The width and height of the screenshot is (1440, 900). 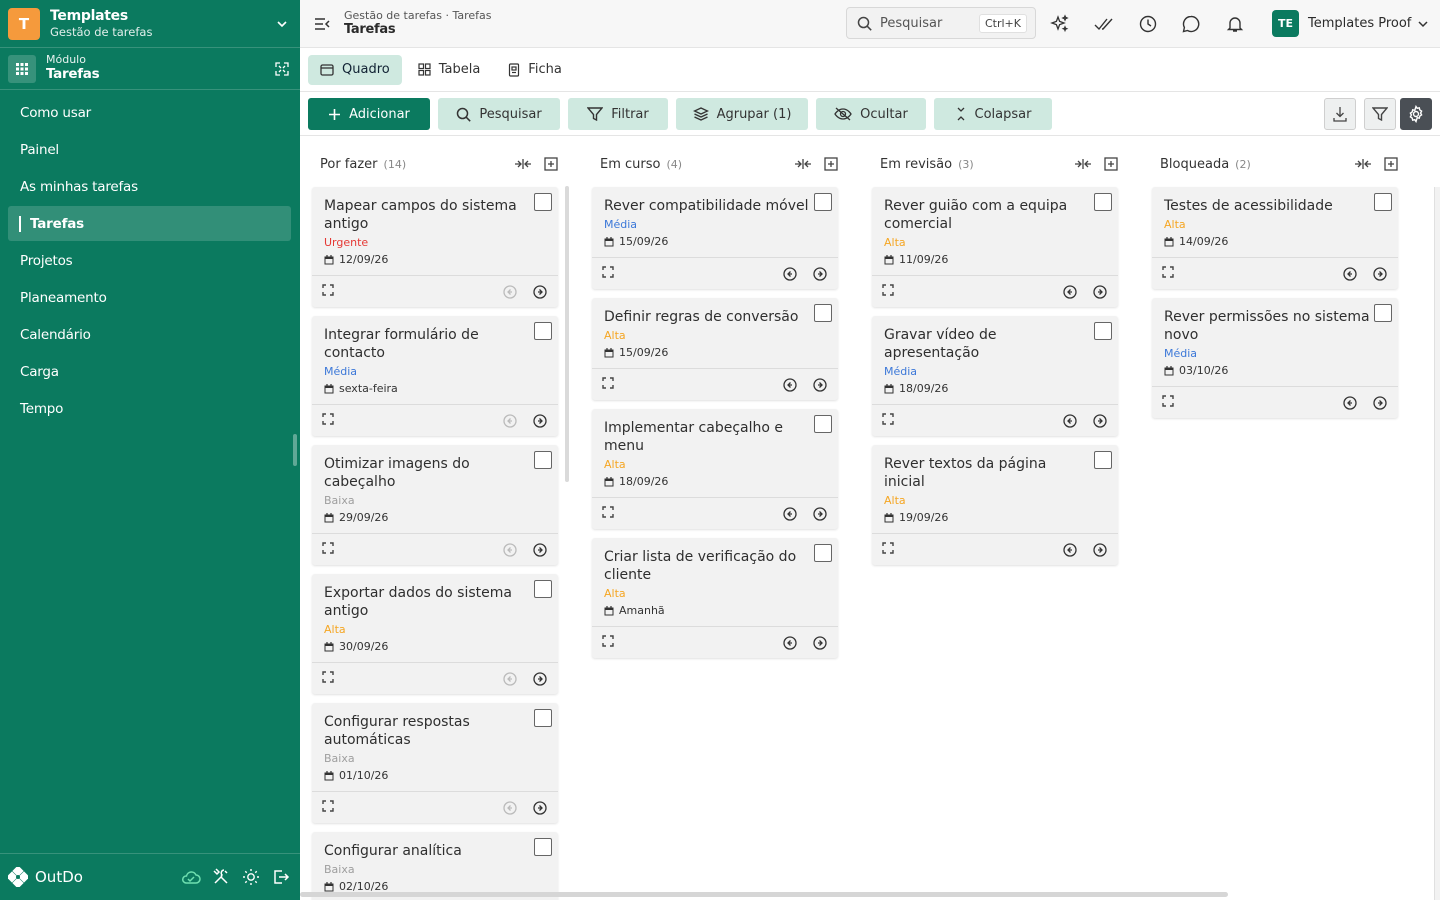 What do you see at coordinates (251, 877) in the screenshot?
I see `sun-icon` at bounding box center [251, 877].